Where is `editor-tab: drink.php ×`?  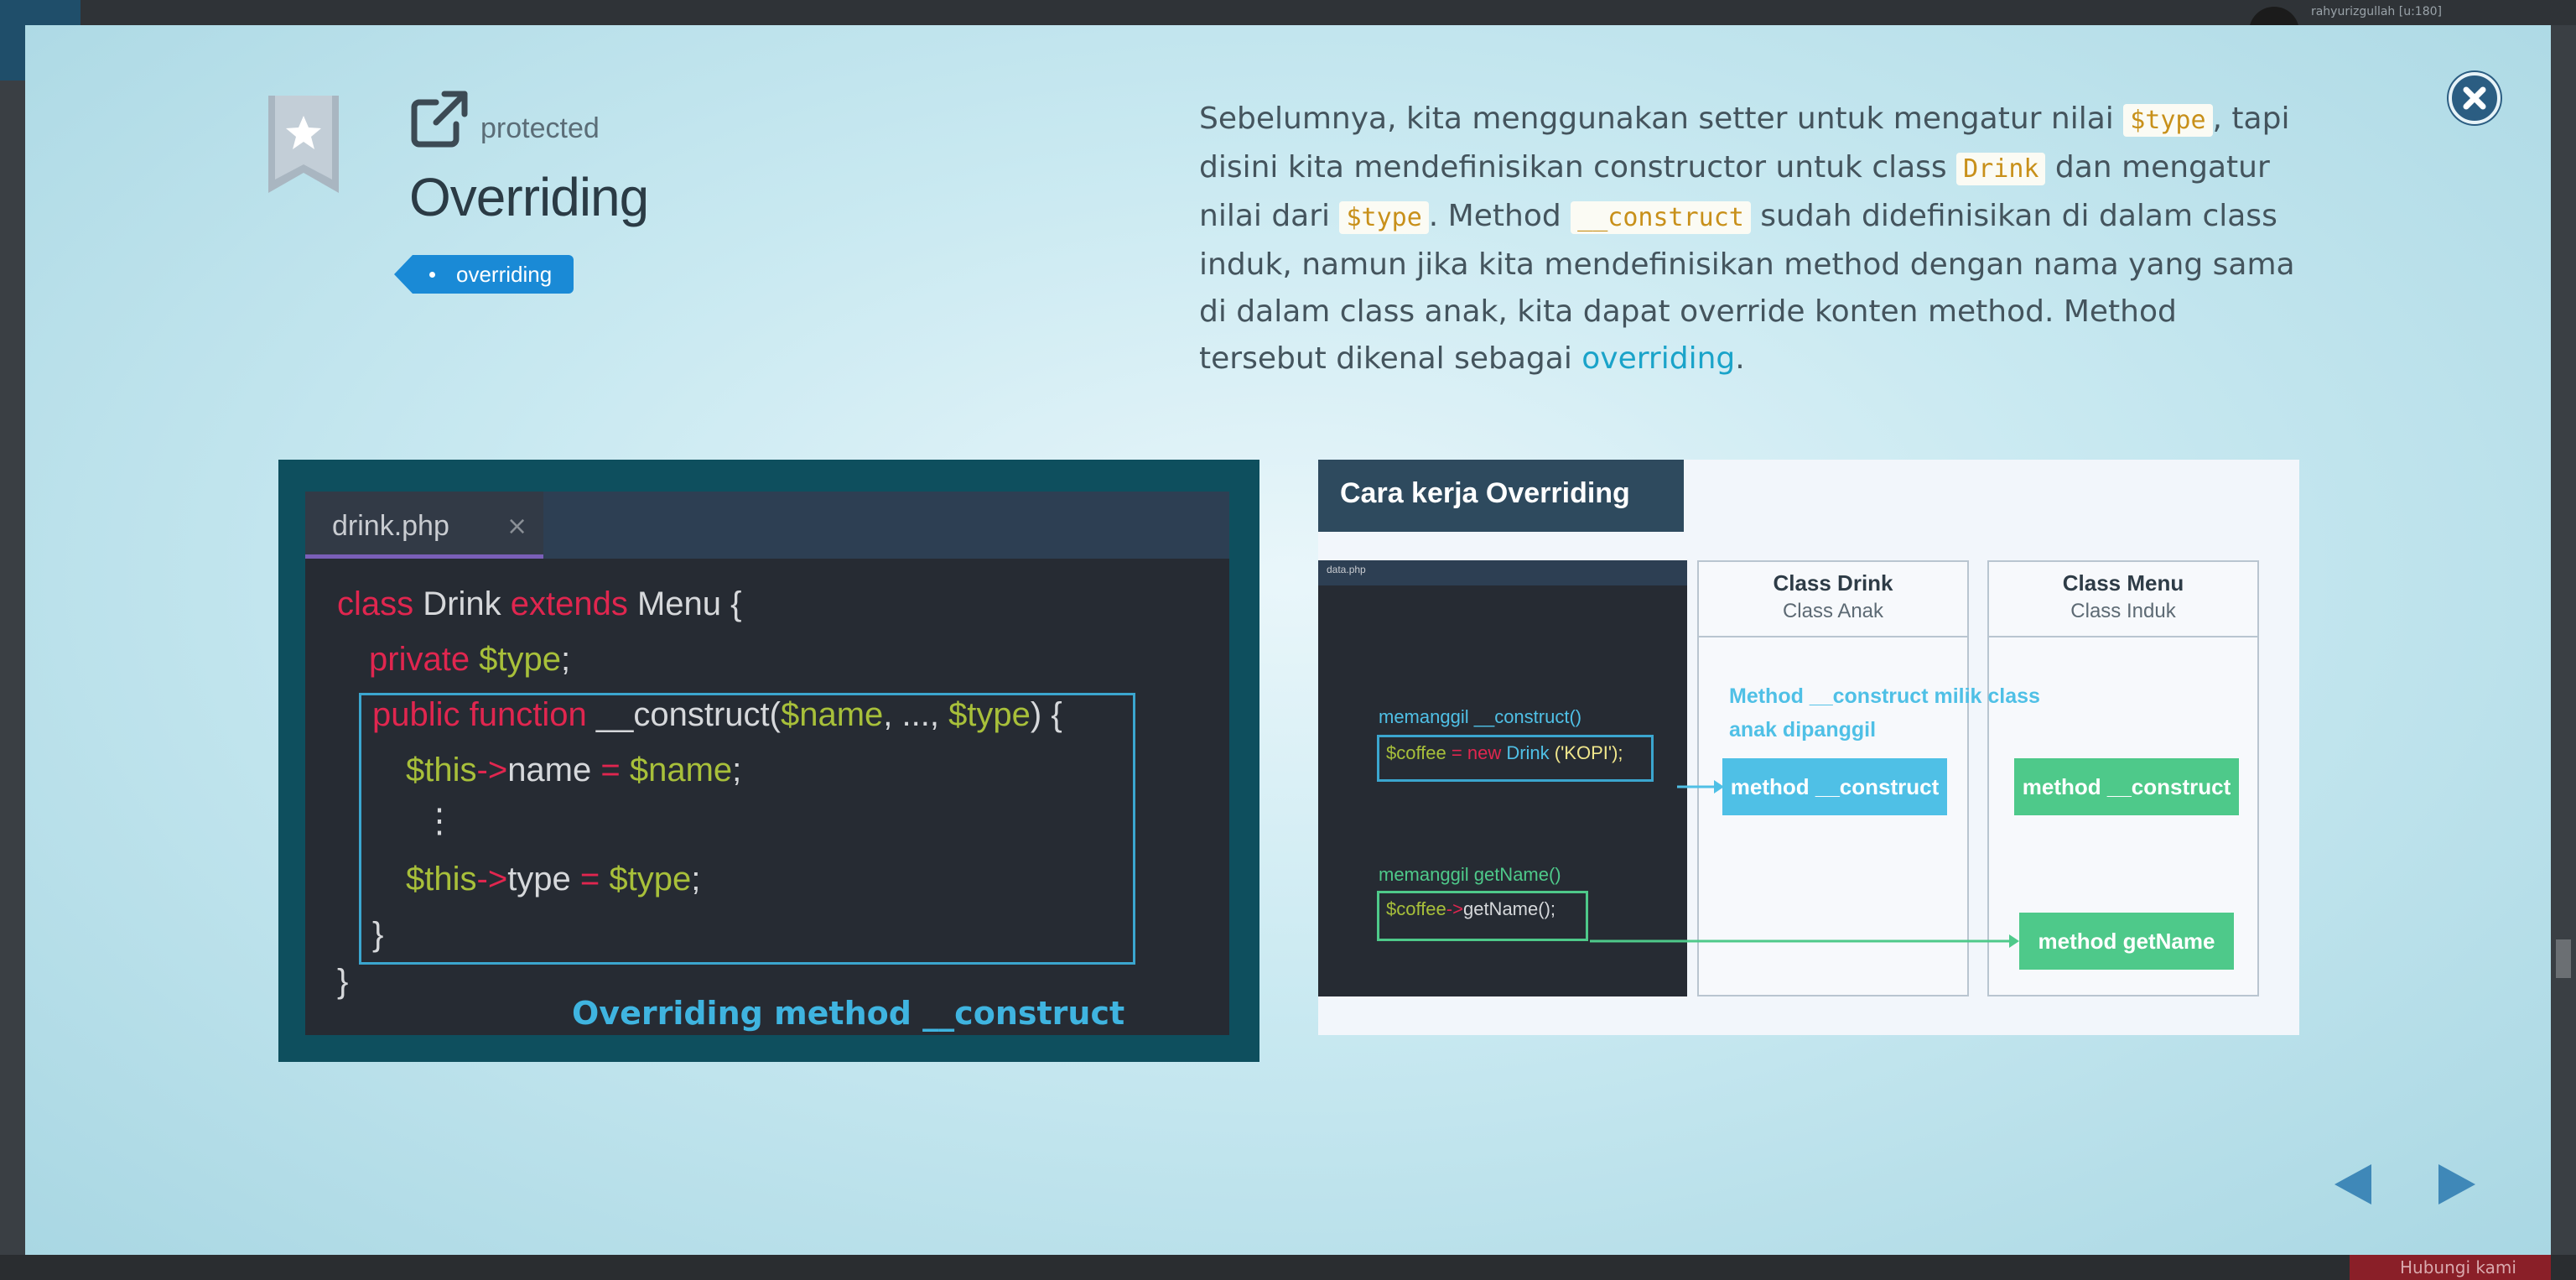
editor-tab: drink.php × is located at coordinates (424, 525).